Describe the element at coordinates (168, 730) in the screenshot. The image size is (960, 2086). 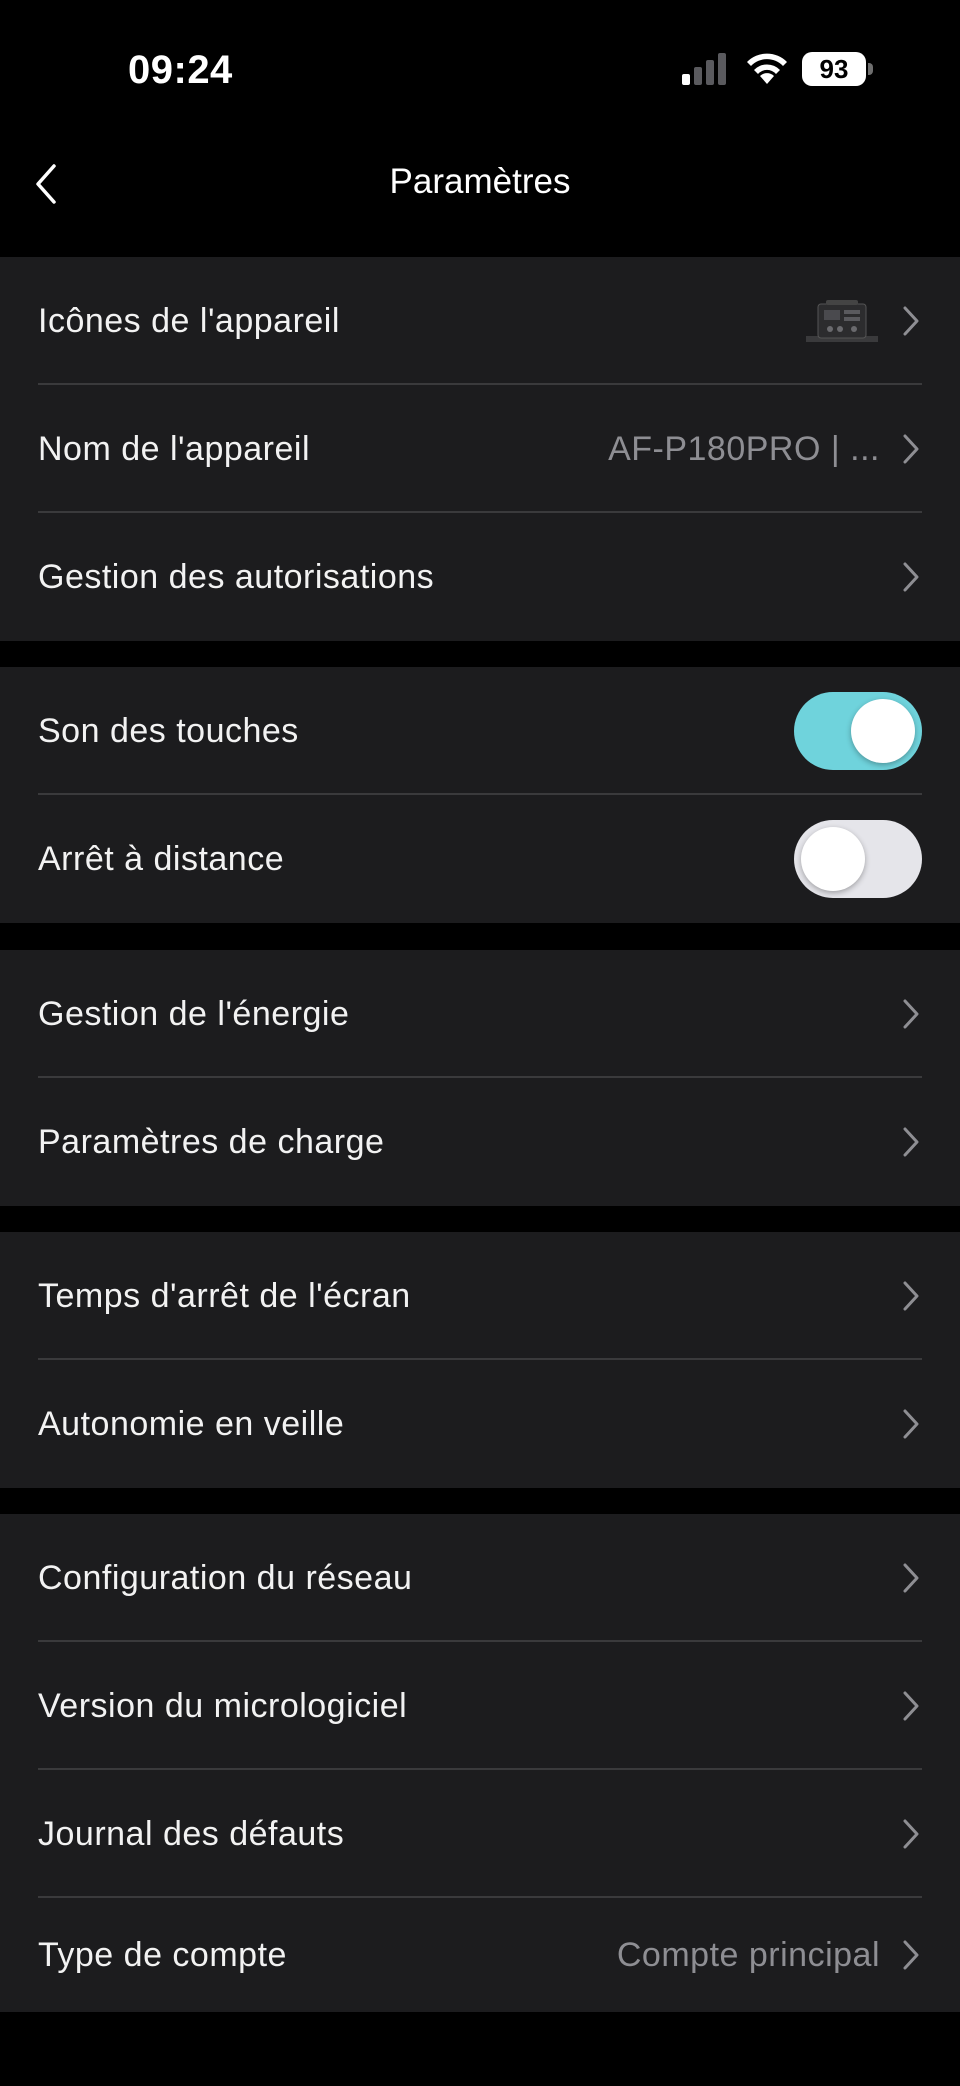
I see `row-label: Son des touches` at that location.